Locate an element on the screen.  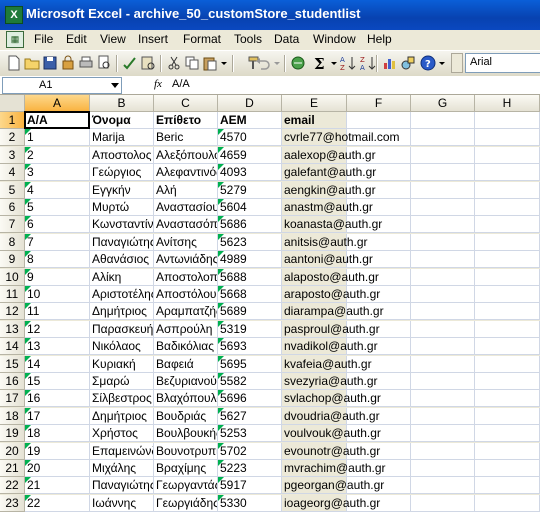
cell-g12 is located at coordinates (443, 312).